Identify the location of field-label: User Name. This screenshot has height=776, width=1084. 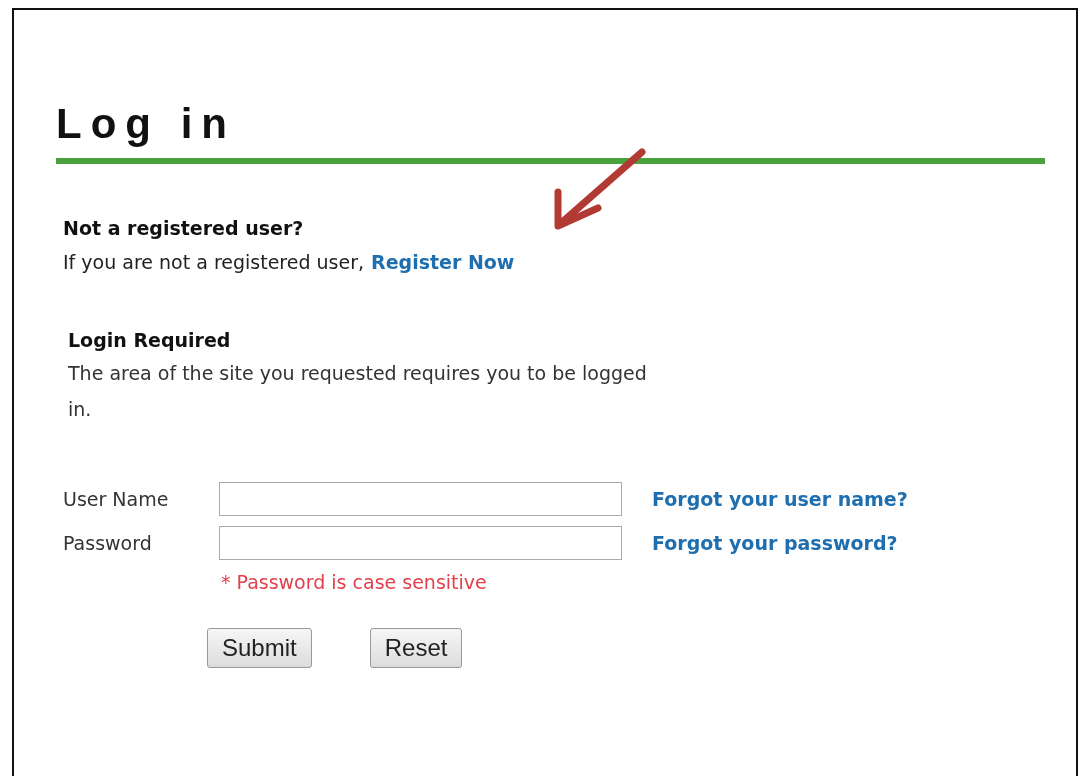
(116, 499).